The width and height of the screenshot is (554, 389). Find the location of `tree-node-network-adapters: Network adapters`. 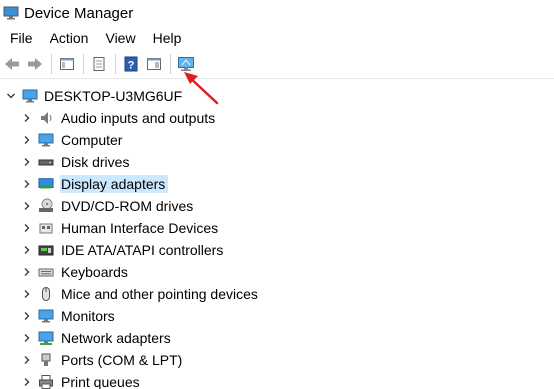

tree-node-network-adapters: Network adapters is located at coordinates (277, 338).